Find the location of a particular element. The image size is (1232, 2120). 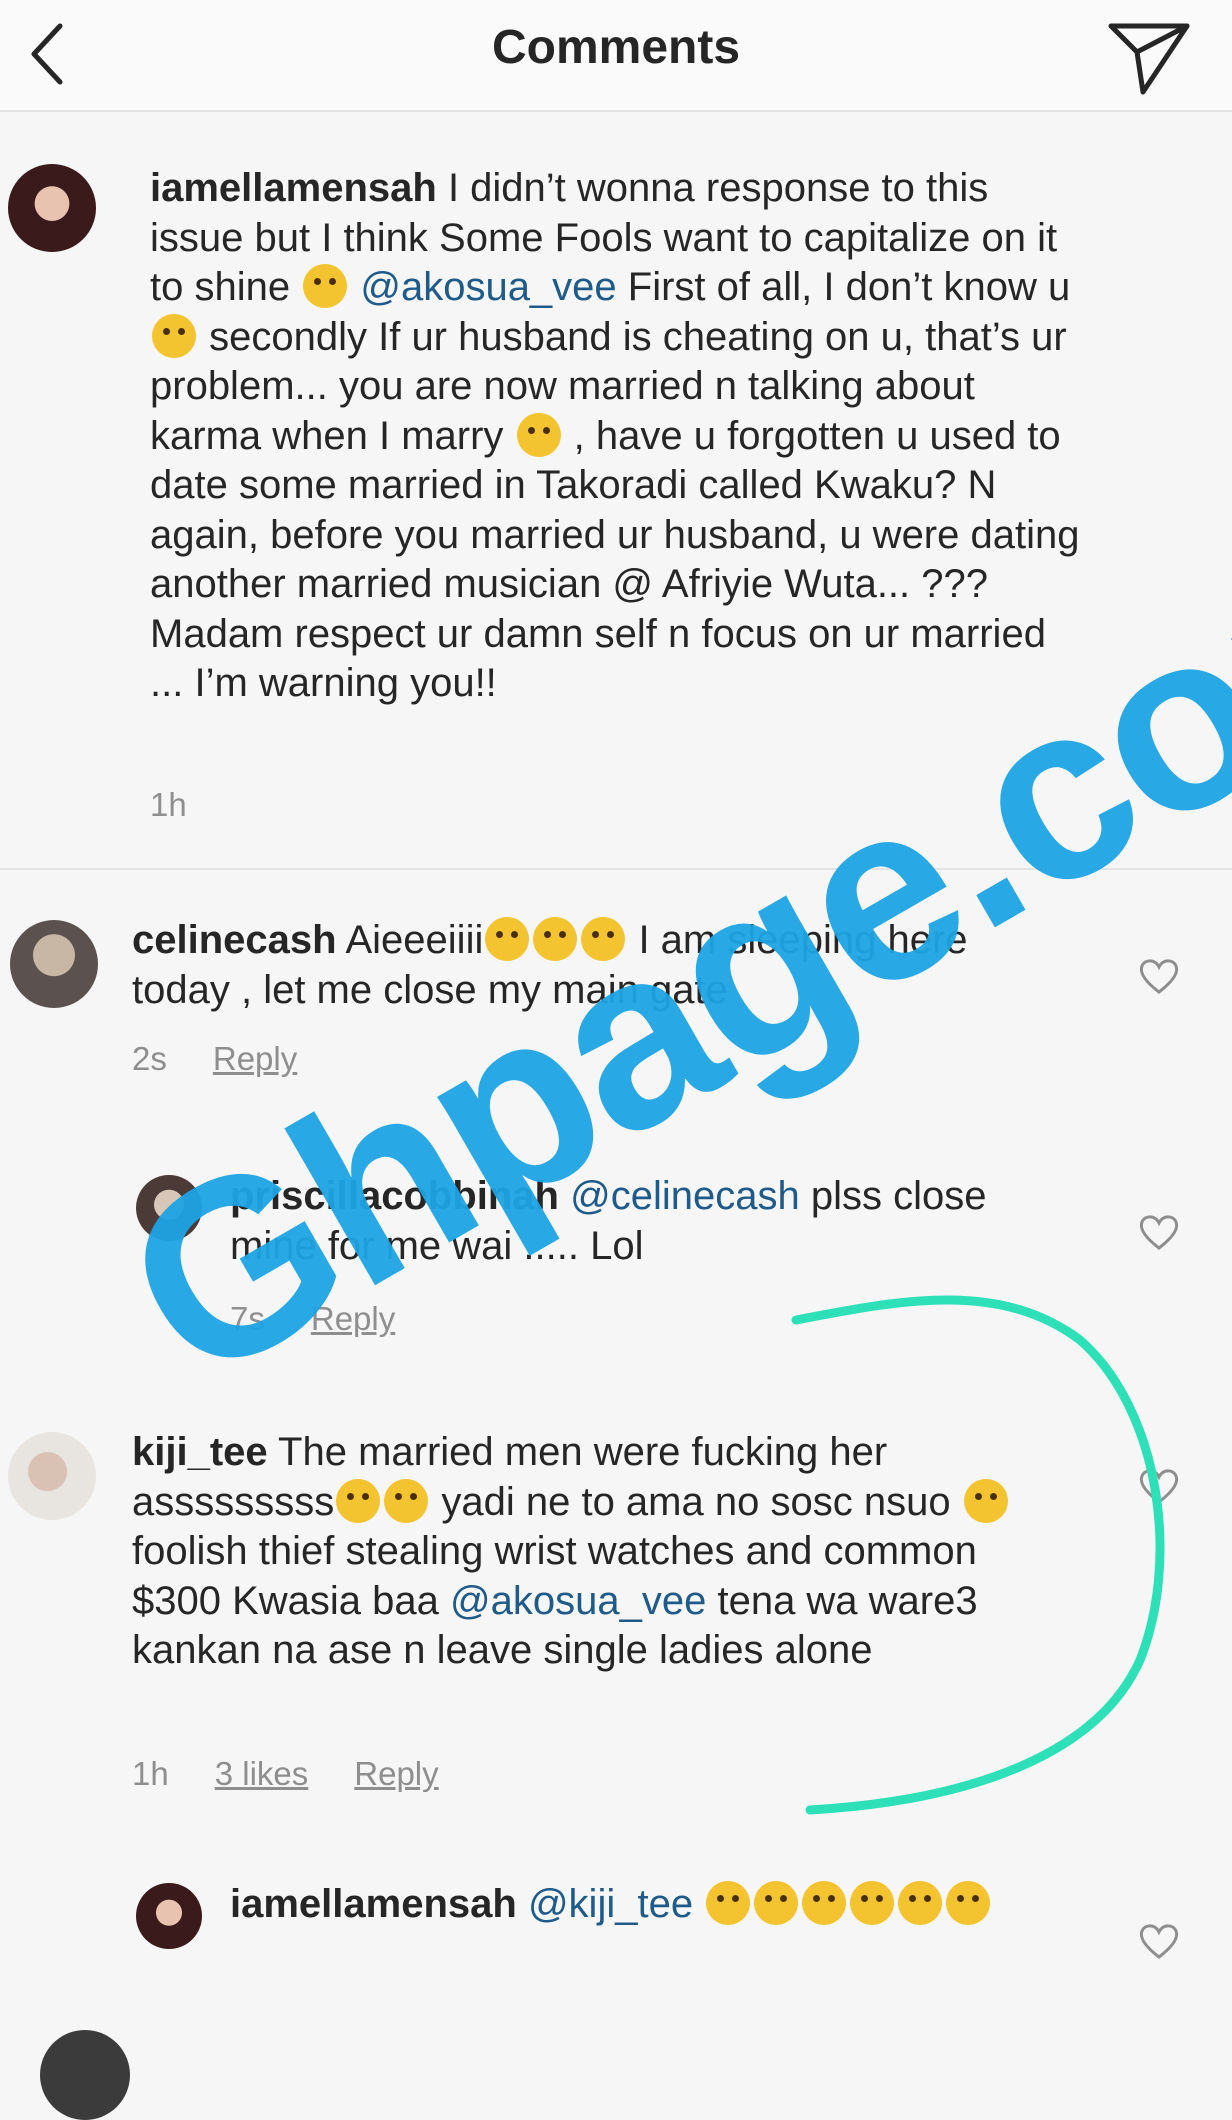

comment-time: 7s is located at coordinates (247, 1318).